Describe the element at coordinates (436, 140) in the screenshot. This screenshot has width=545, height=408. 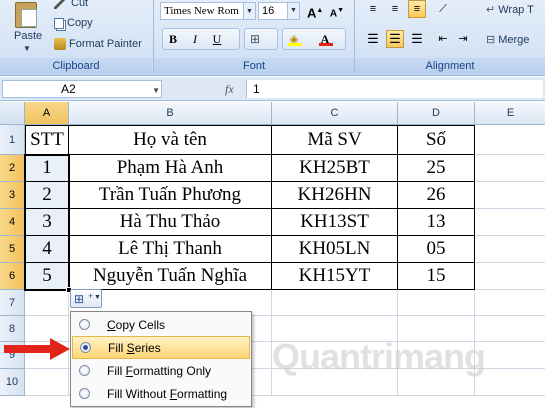
I see `cell-d1: Số` at that location.